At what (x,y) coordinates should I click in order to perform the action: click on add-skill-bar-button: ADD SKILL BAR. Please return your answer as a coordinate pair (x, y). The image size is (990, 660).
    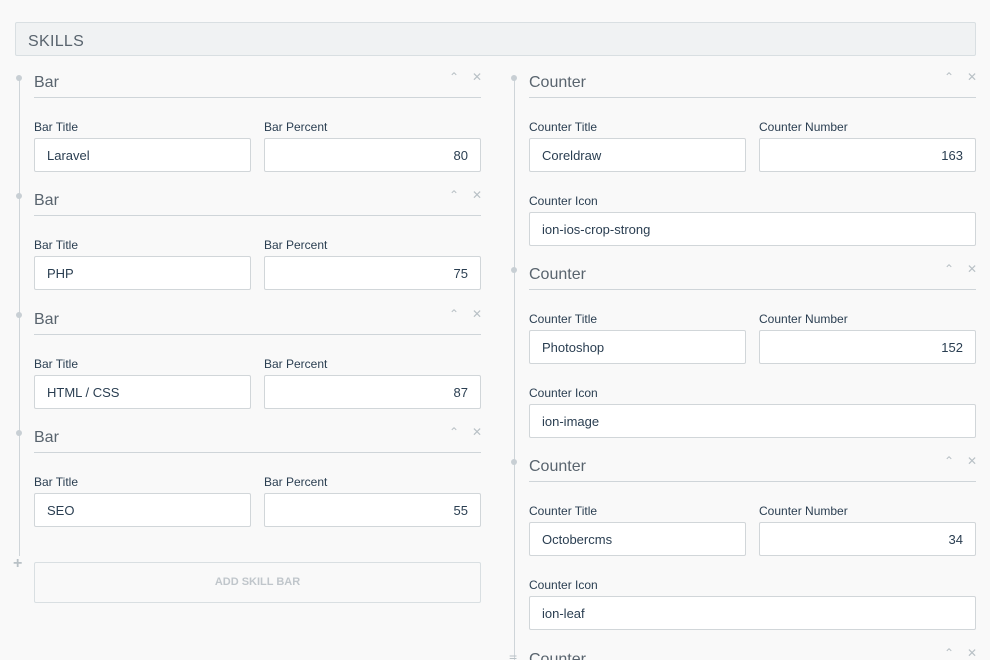
    Looking at the image, I should click on (257, 582).